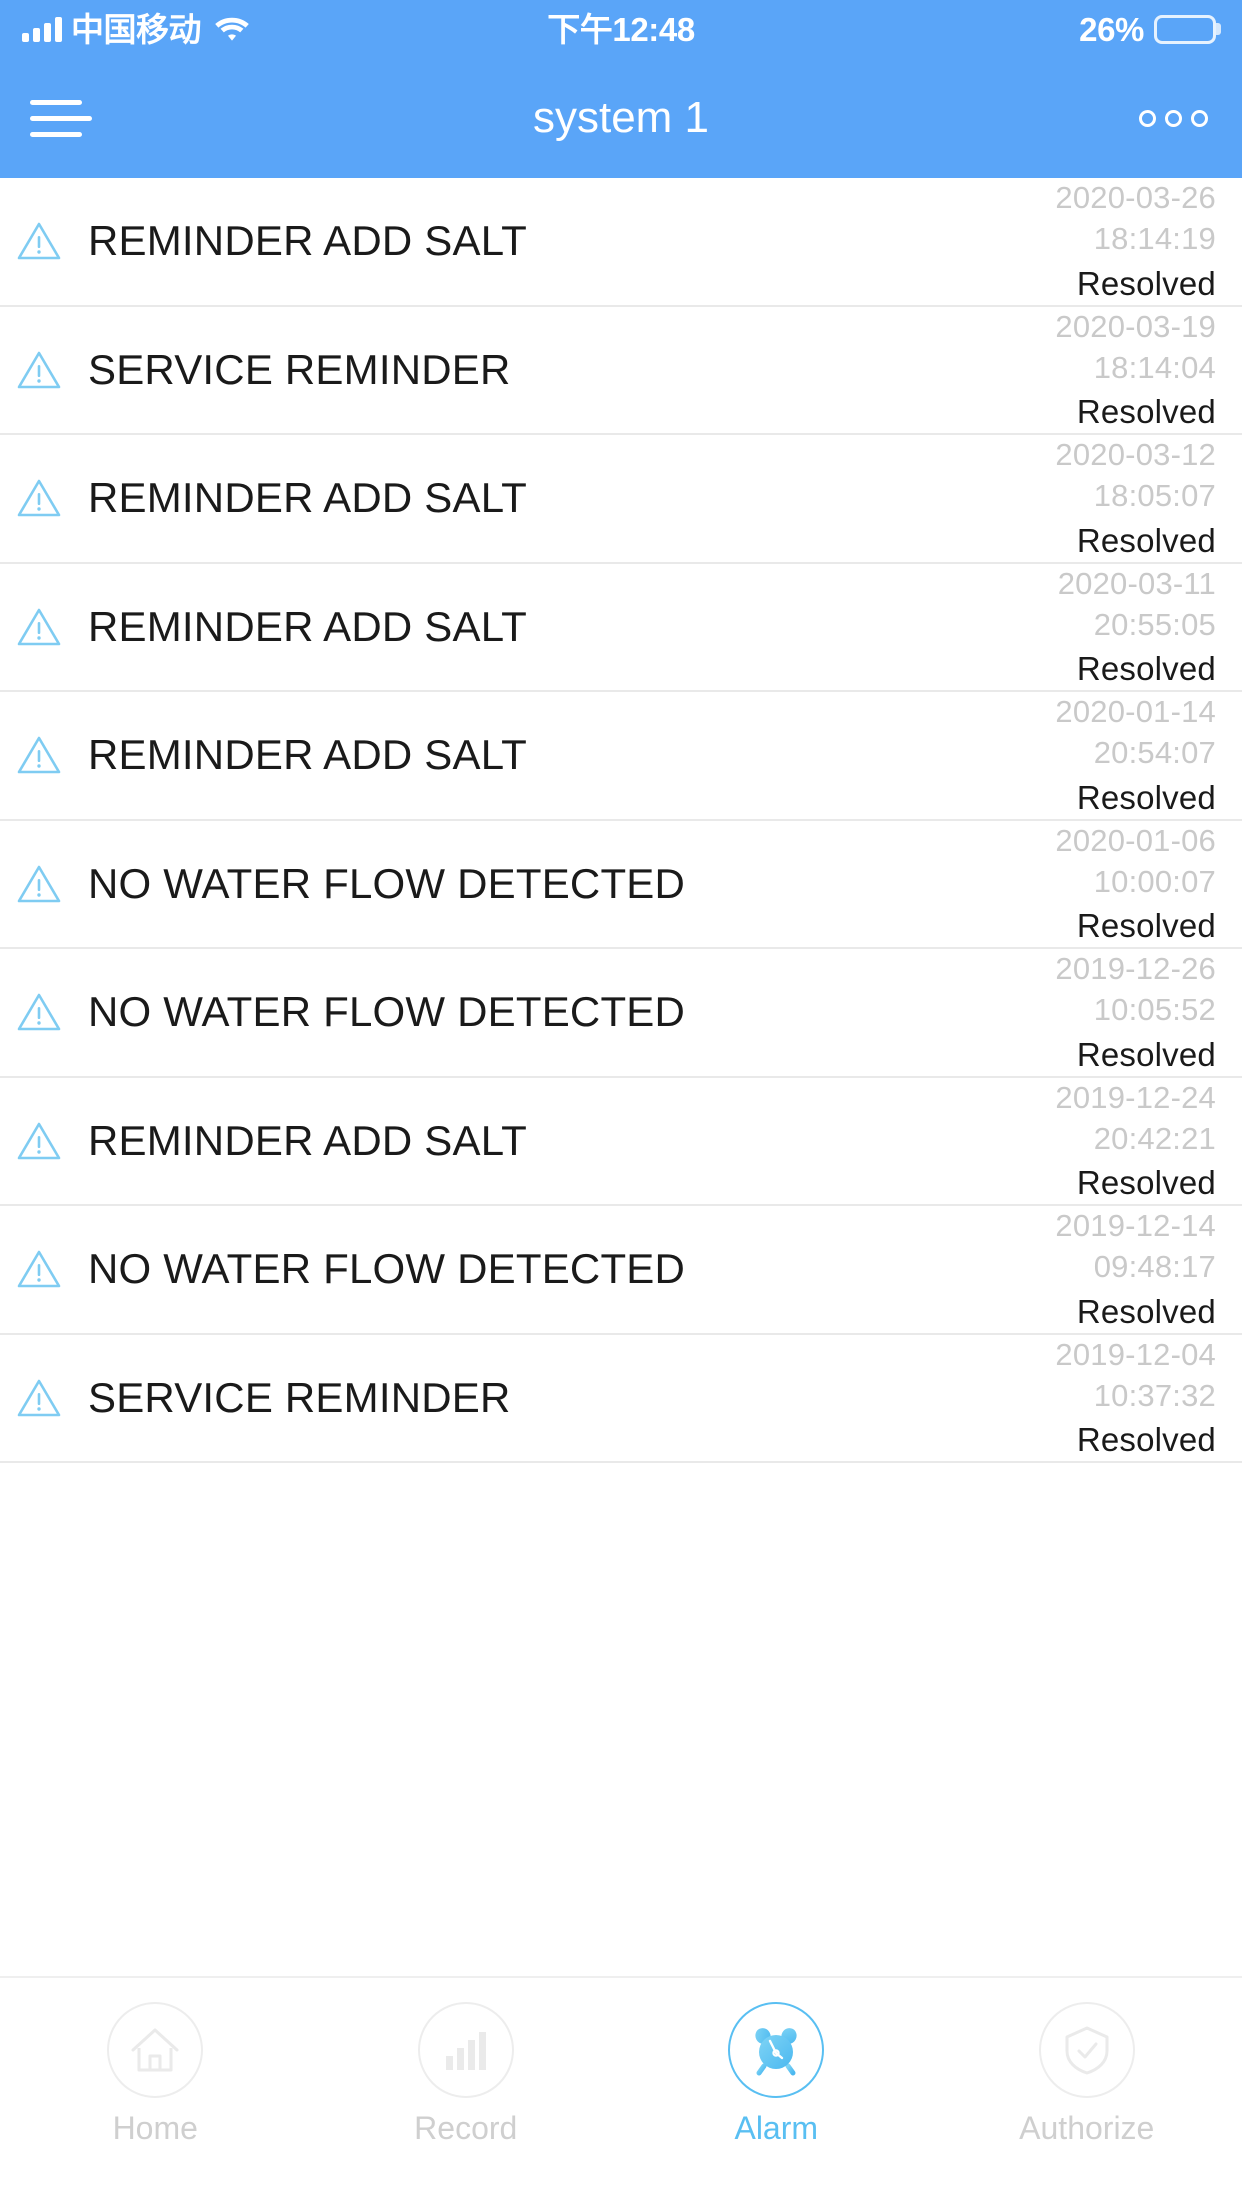  What do you see at coordinates (42, 29) in the screenshot?
I see `signal-bars-icon` at bounding box center [42, 29].